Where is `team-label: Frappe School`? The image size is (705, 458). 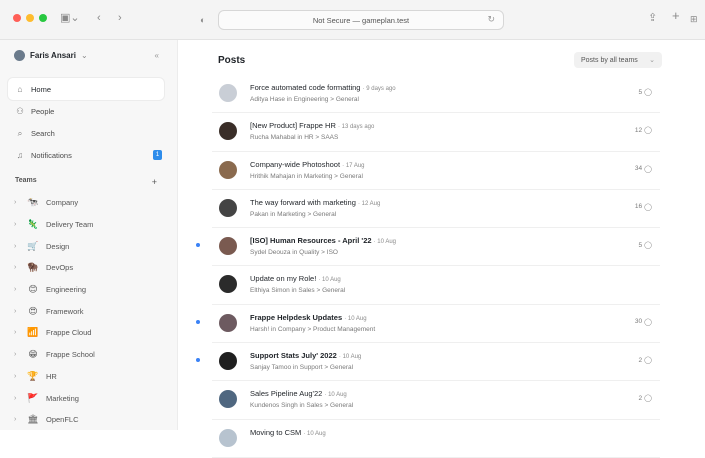 team-label: Frappe School is located at coordinates (70, 355).